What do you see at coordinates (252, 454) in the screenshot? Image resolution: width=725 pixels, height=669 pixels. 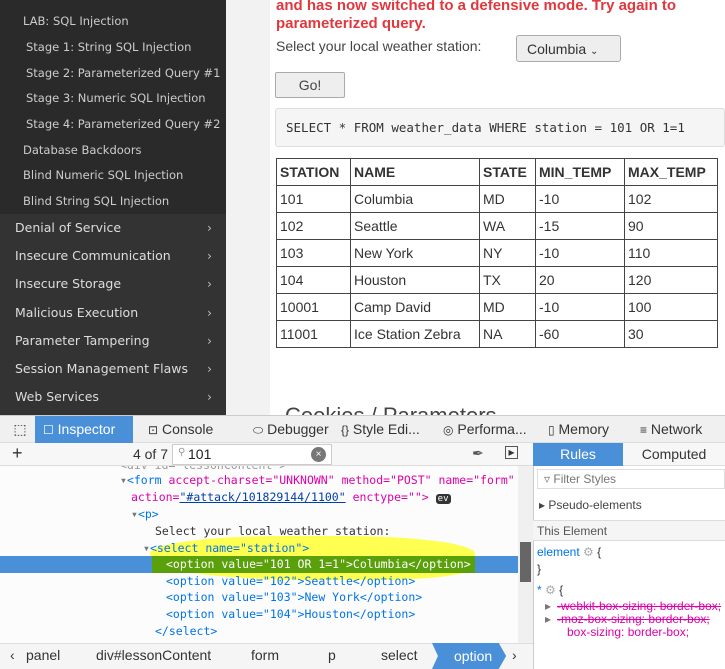 I see `markup-search-input: ⚲ 101 ×` at bounding box center [252, 454].